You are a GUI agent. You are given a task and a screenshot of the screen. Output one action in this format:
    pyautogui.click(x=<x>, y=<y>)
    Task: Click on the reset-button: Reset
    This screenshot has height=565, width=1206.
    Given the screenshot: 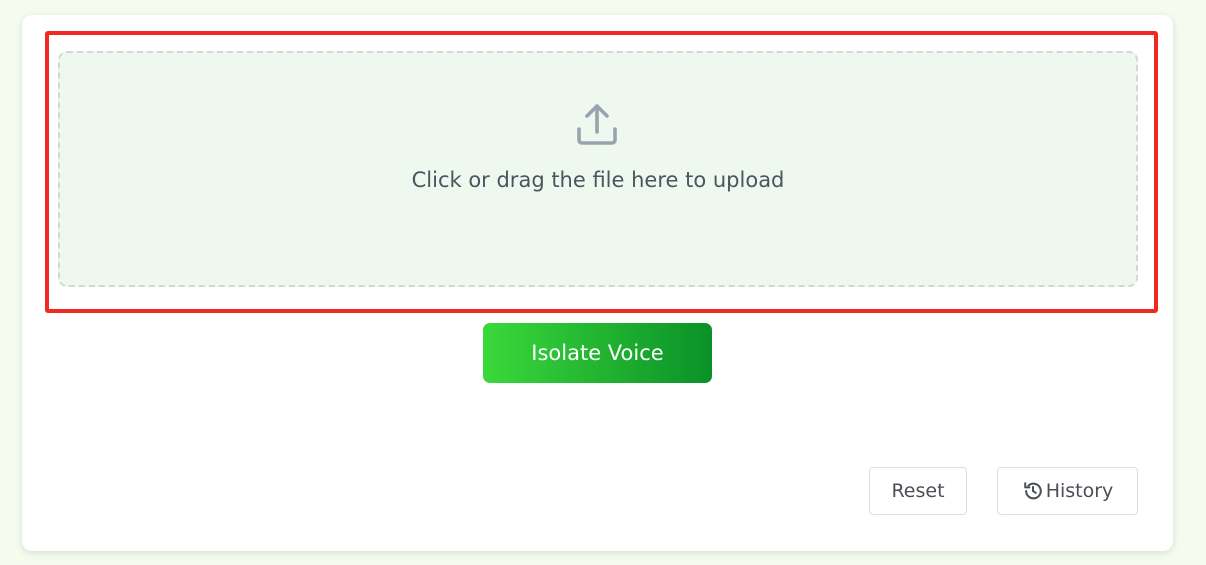 What is the action you would take?
    pyautogui.click(x=918, y=491)
    